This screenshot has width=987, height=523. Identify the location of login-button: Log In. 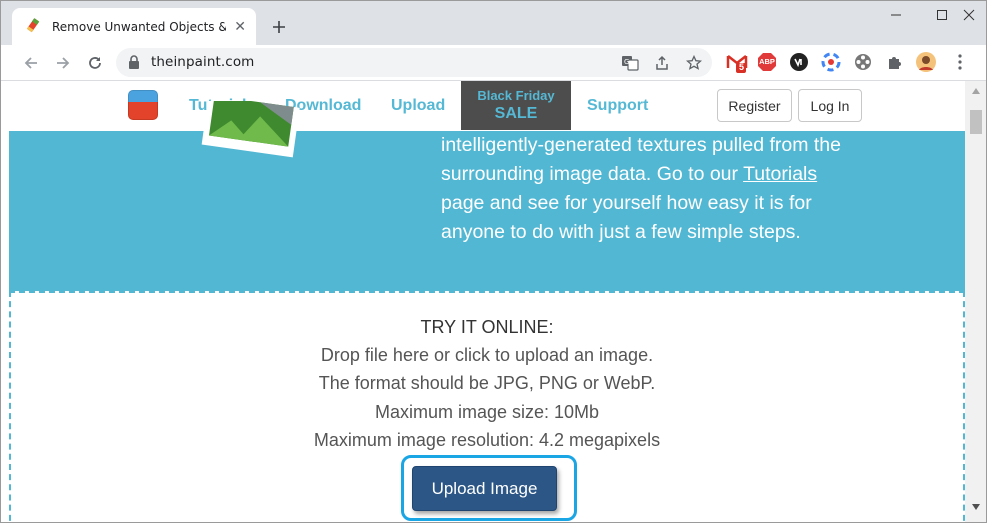
(830, 105).